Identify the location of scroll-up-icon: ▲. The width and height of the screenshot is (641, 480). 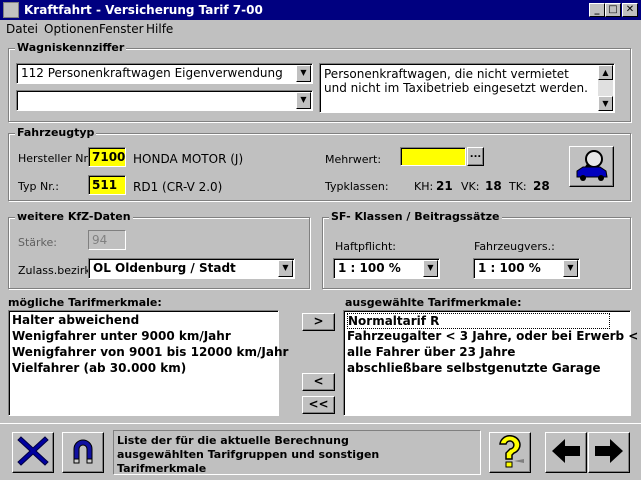
(605, 72).